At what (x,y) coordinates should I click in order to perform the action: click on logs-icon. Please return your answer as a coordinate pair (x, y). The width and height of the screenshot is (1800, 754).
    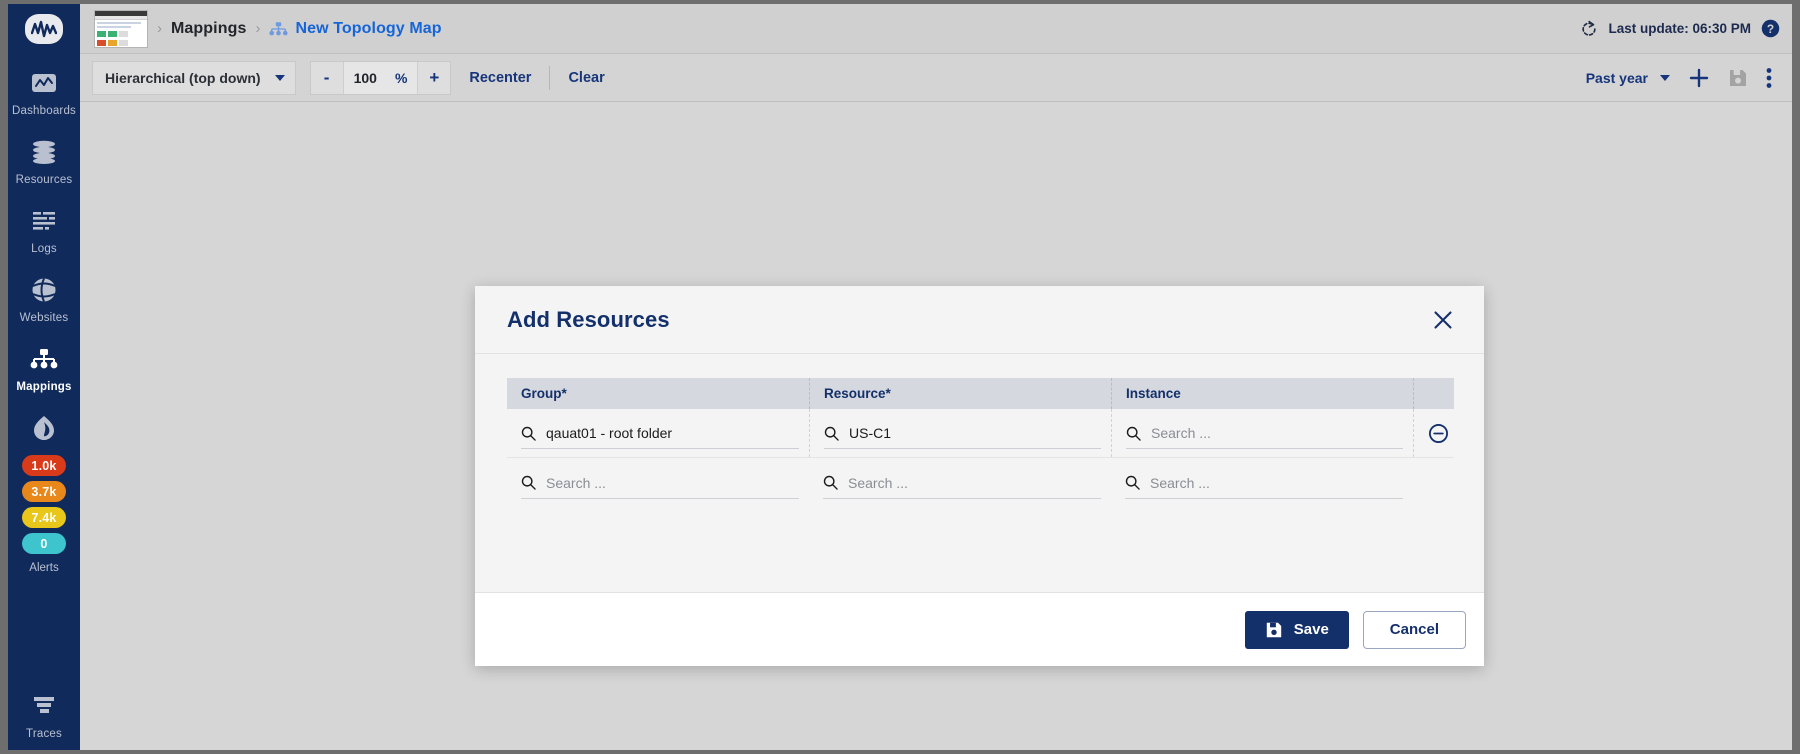
    Looking at the image, I should click on (44, 221).